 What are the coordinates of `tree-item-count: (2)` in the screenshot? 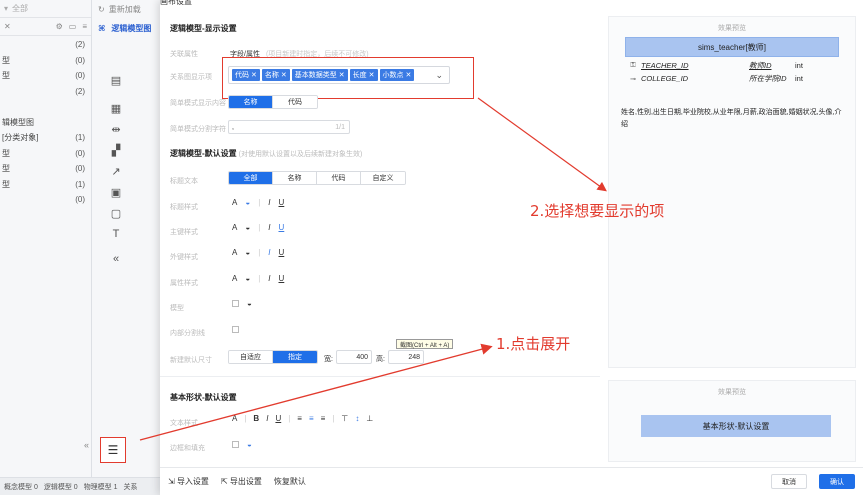 It's located at (80, 45).